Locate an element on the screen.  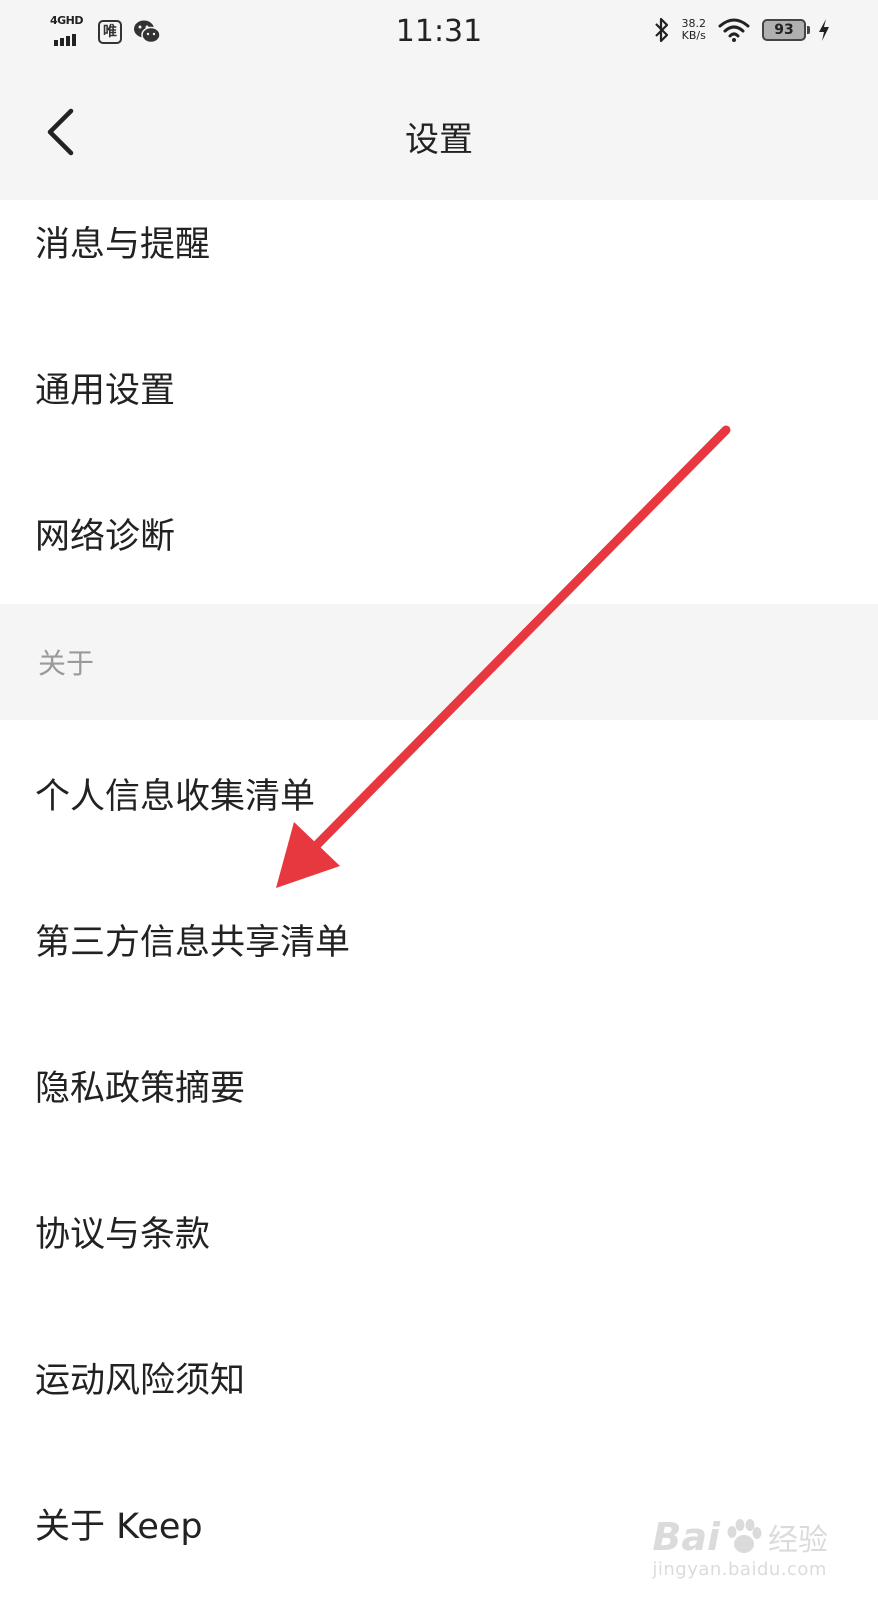
list-item-personal-info-list: 个人信息收集清单 is located at coordinates (439, 793).